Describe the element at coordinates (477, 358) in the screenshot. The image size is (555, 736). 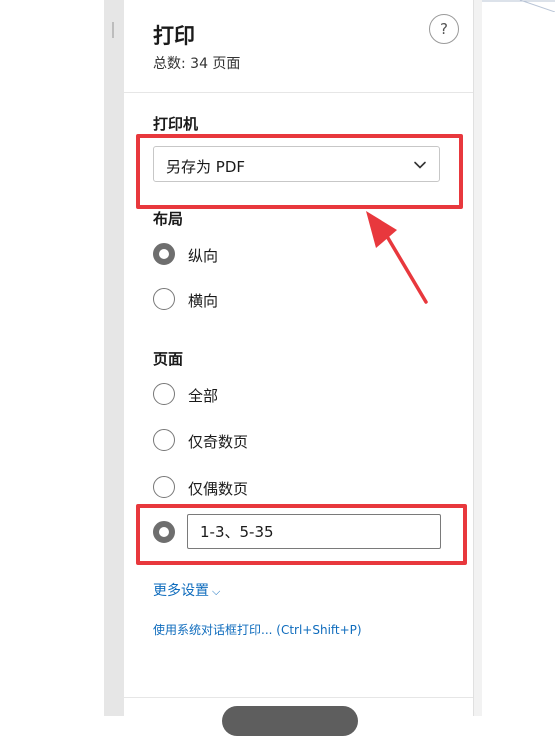
I see `panel-scrollbar-edge` at that location.